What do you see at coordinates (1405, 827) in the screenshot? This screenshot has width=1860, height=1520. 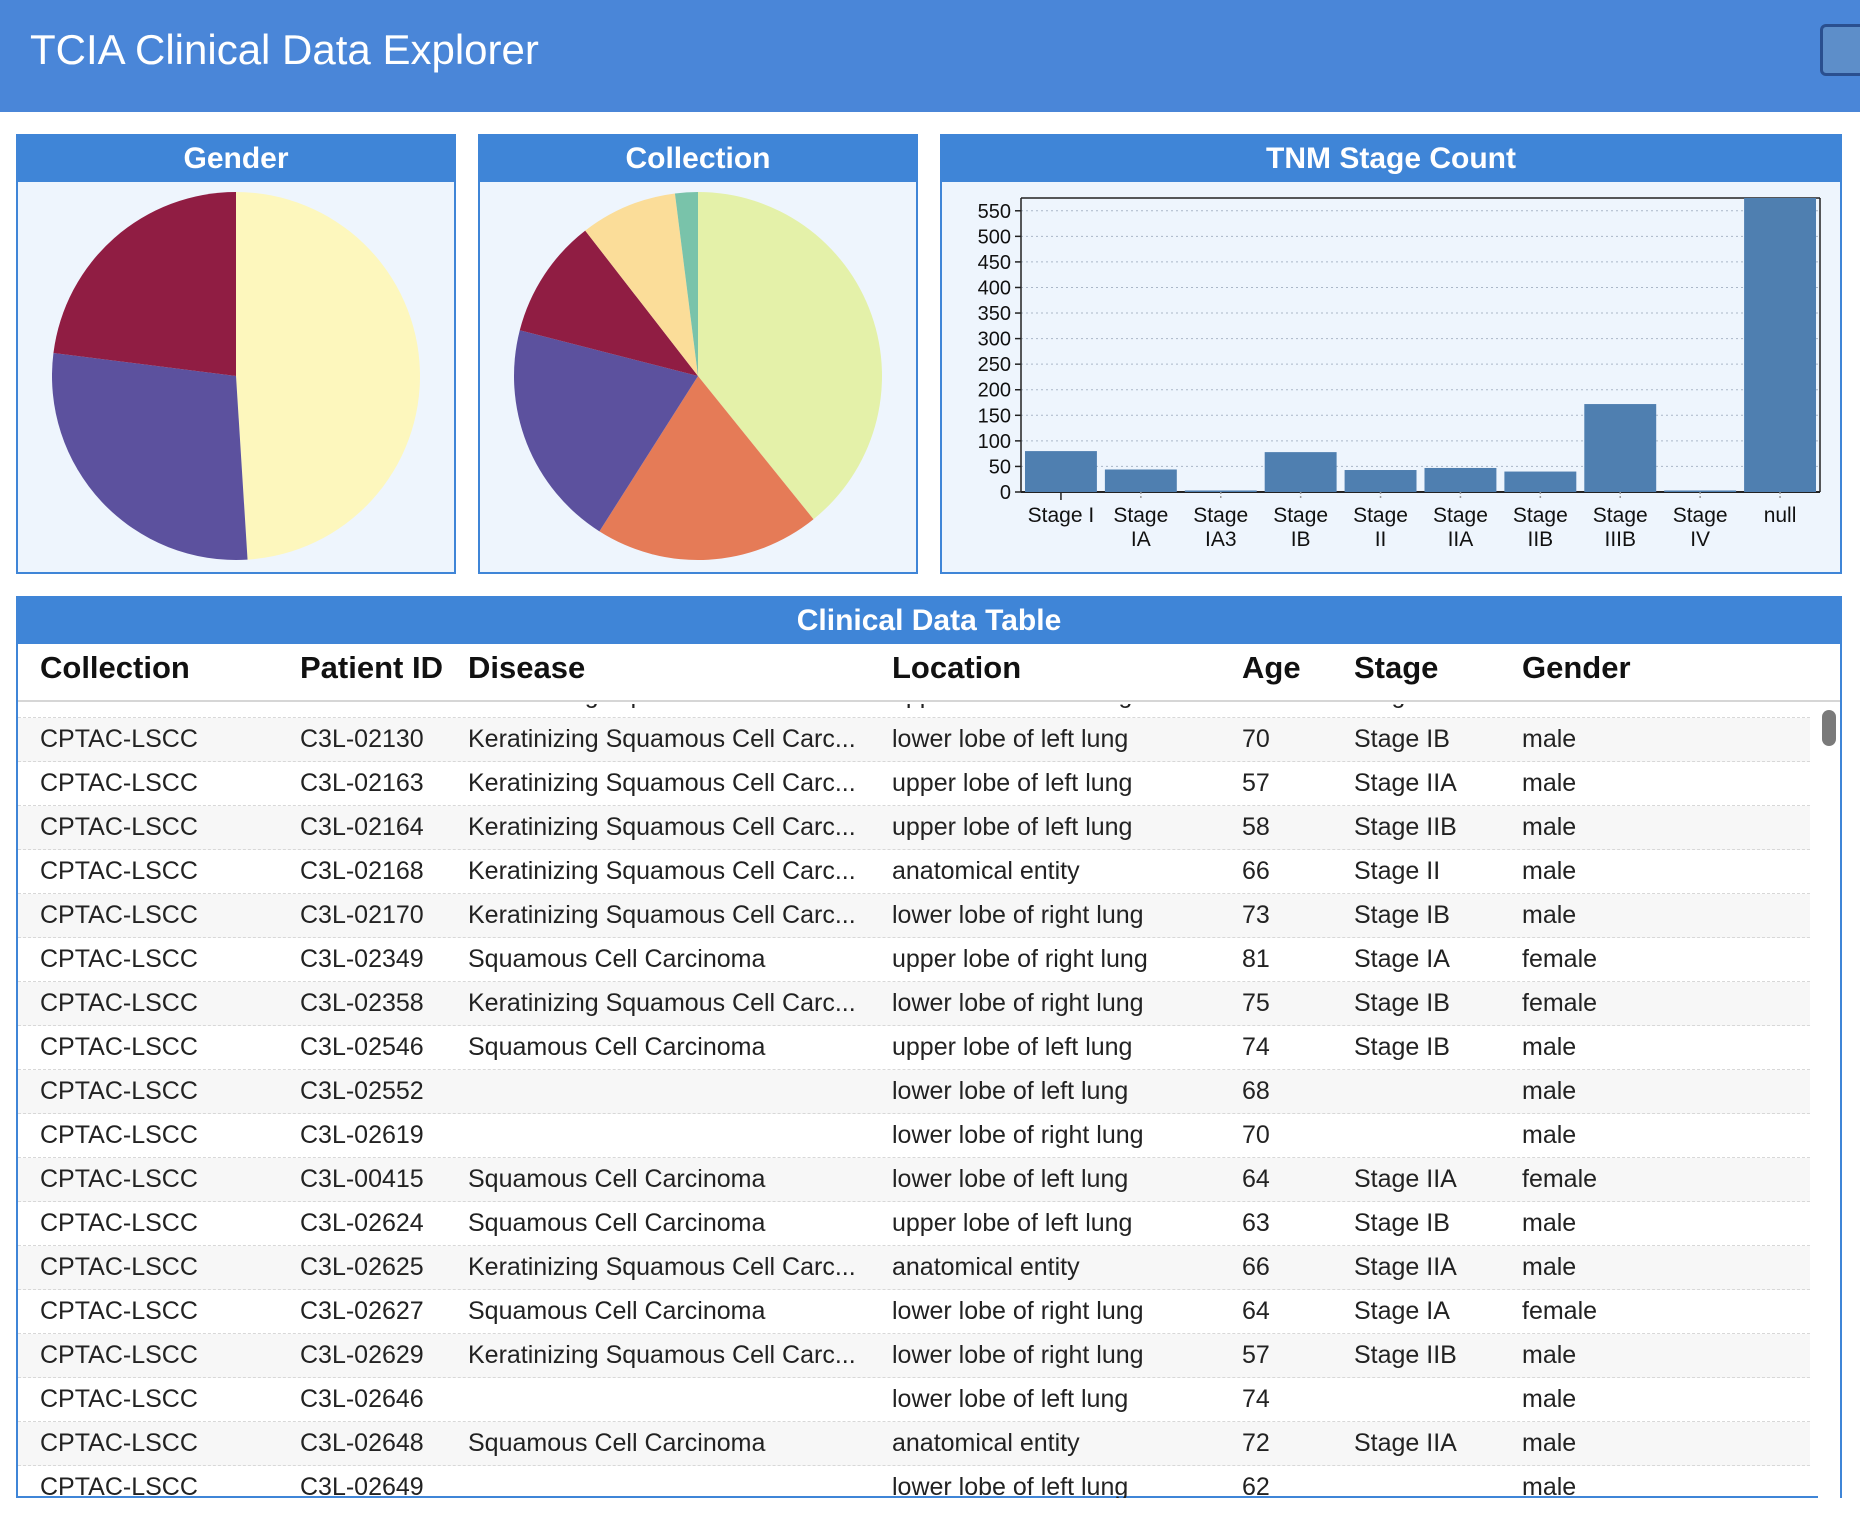 I see `table-cell: Stage IIB` at bounding box center [1405, 827].